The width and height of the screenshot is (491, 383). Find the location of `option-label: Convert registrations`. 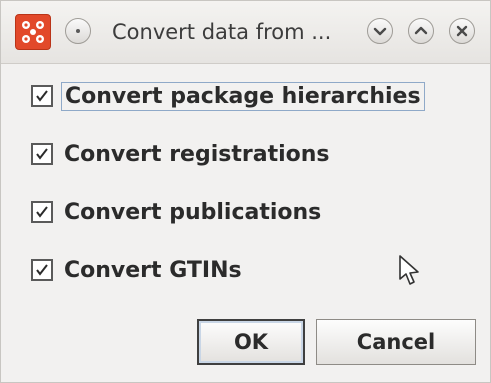

option-label: Convert registrations is located at coordinates (197, 154).